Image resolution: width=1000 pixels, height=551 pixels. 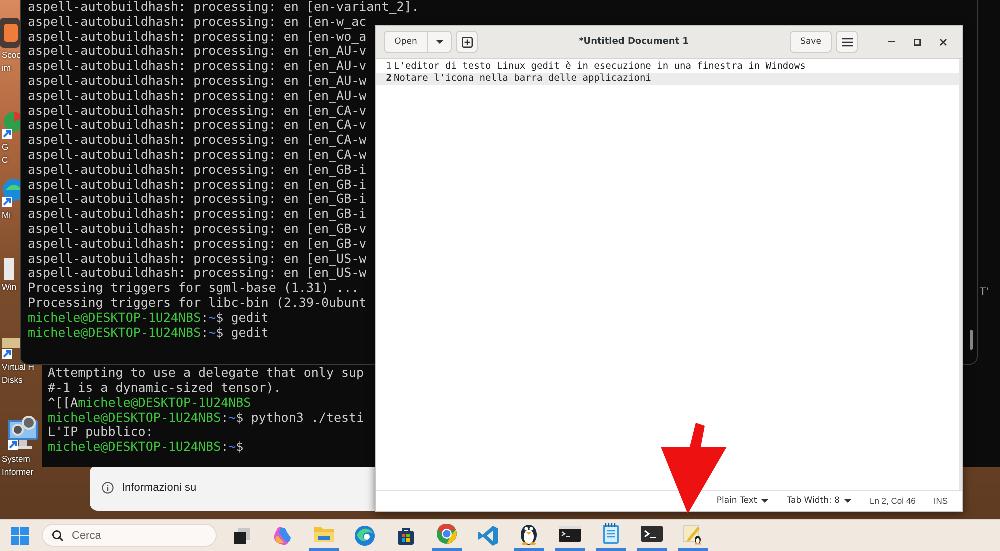 What do you see at coordinates (693, 534) in the screenshot?
I see `pencil-notepad-icon` at bounding box center [693, 534].